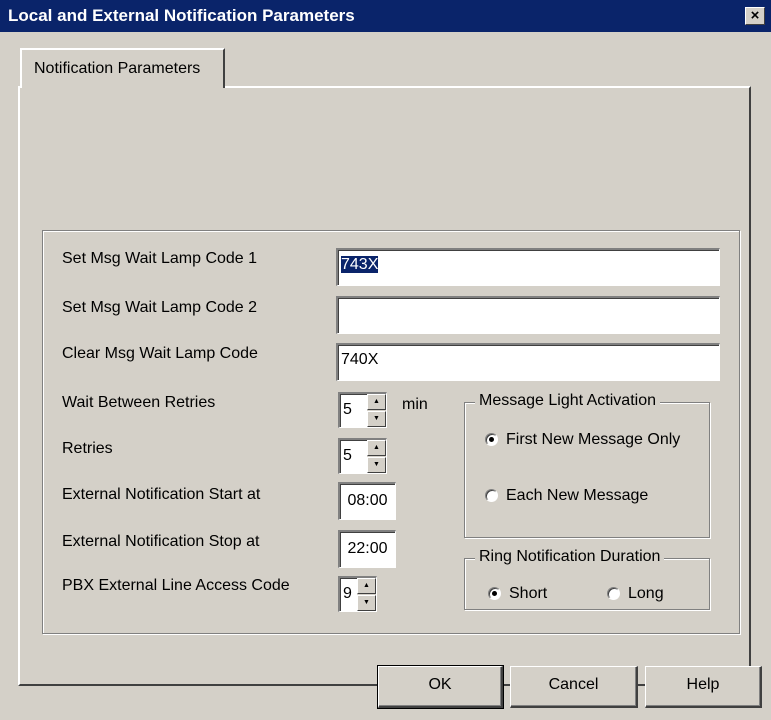  I want to click on cancel-button: Cancel, so click(574, 687).